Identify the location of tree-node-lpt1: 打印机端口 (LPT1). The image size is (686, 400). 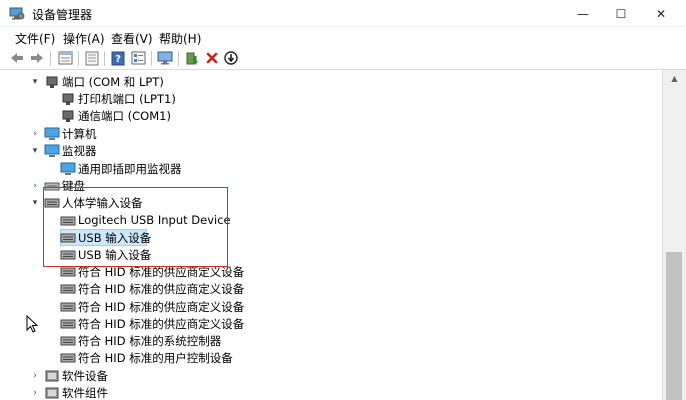
(331, 98).